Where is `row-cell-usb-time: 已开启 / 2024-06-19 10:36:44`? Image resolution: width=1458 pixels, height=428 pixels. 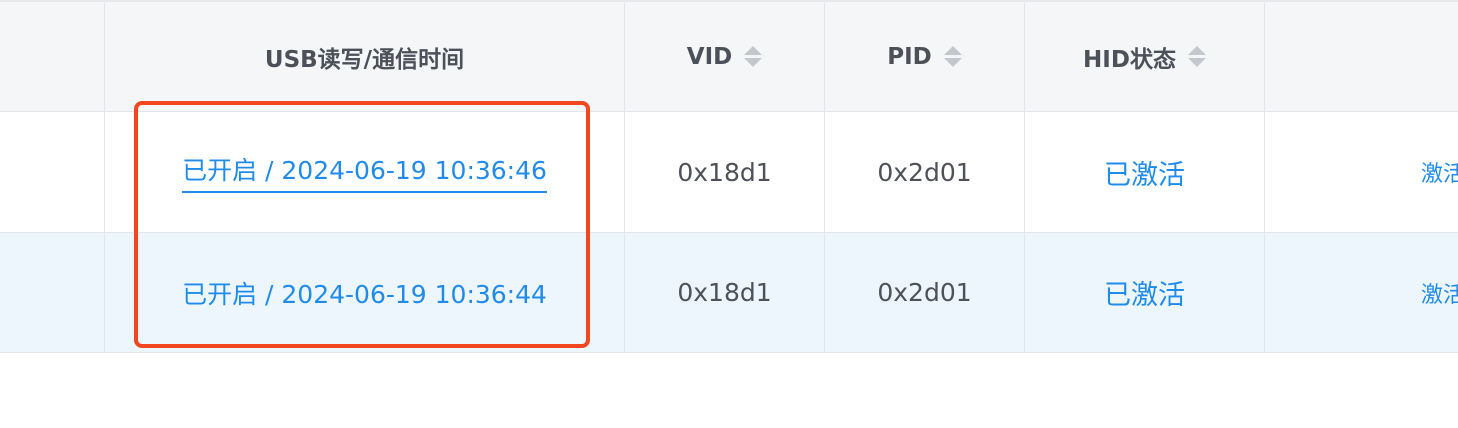 row-cell-usb-time: 已开启 / 2024-06-19 10:36:44 is located at coordinates (365, 292).